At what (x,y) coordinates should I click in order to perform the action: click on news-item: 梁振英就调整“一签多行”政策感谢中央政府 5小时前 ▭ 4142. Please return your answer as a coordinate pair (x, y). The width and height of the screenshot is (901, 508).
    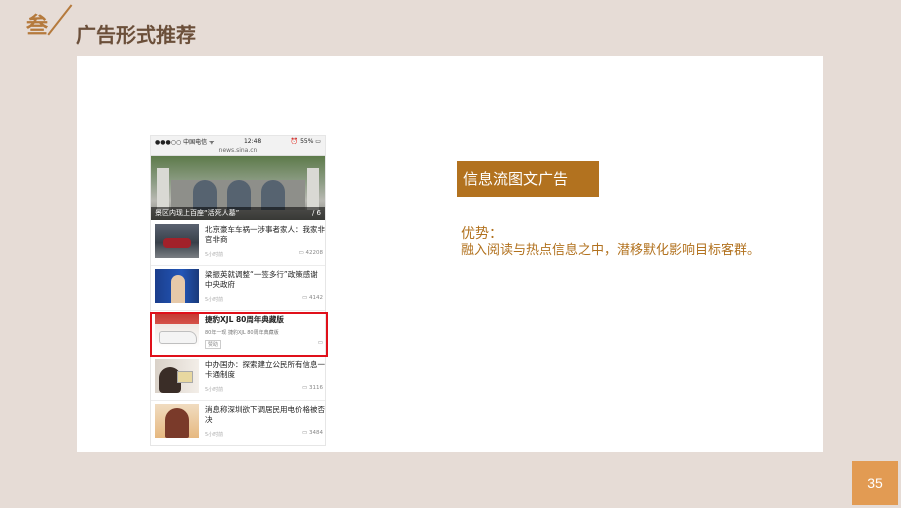
    Looking at the image, I should click on (238, 289).